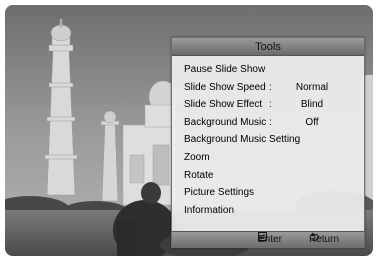  What do you see at coordinates (268, 211) in the screenshot?
I see `menu-item-information: Information` at bounding box center [268, 211].